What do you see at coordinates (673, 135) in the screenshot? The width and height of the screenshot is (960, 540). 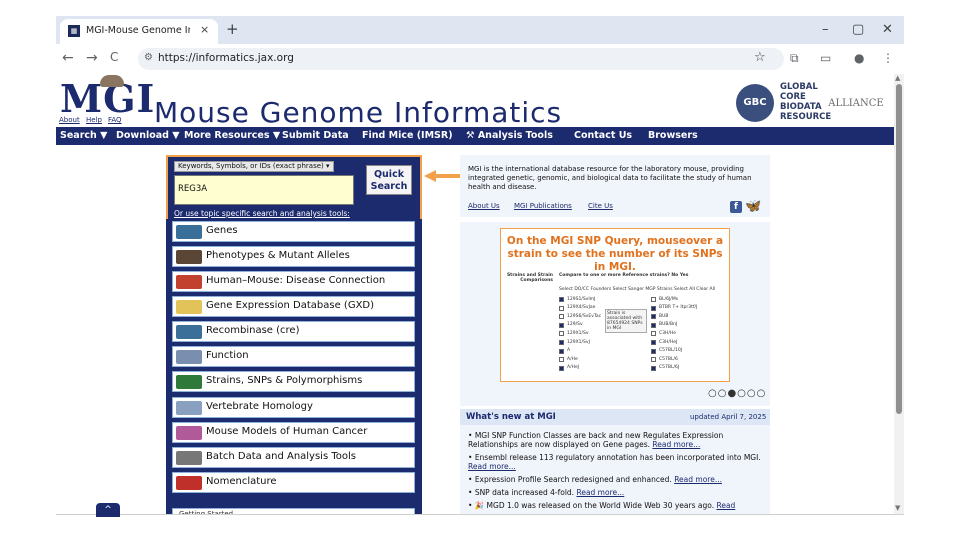 I see `nav-browsers: Browsers` at bounding box center [673, 135].